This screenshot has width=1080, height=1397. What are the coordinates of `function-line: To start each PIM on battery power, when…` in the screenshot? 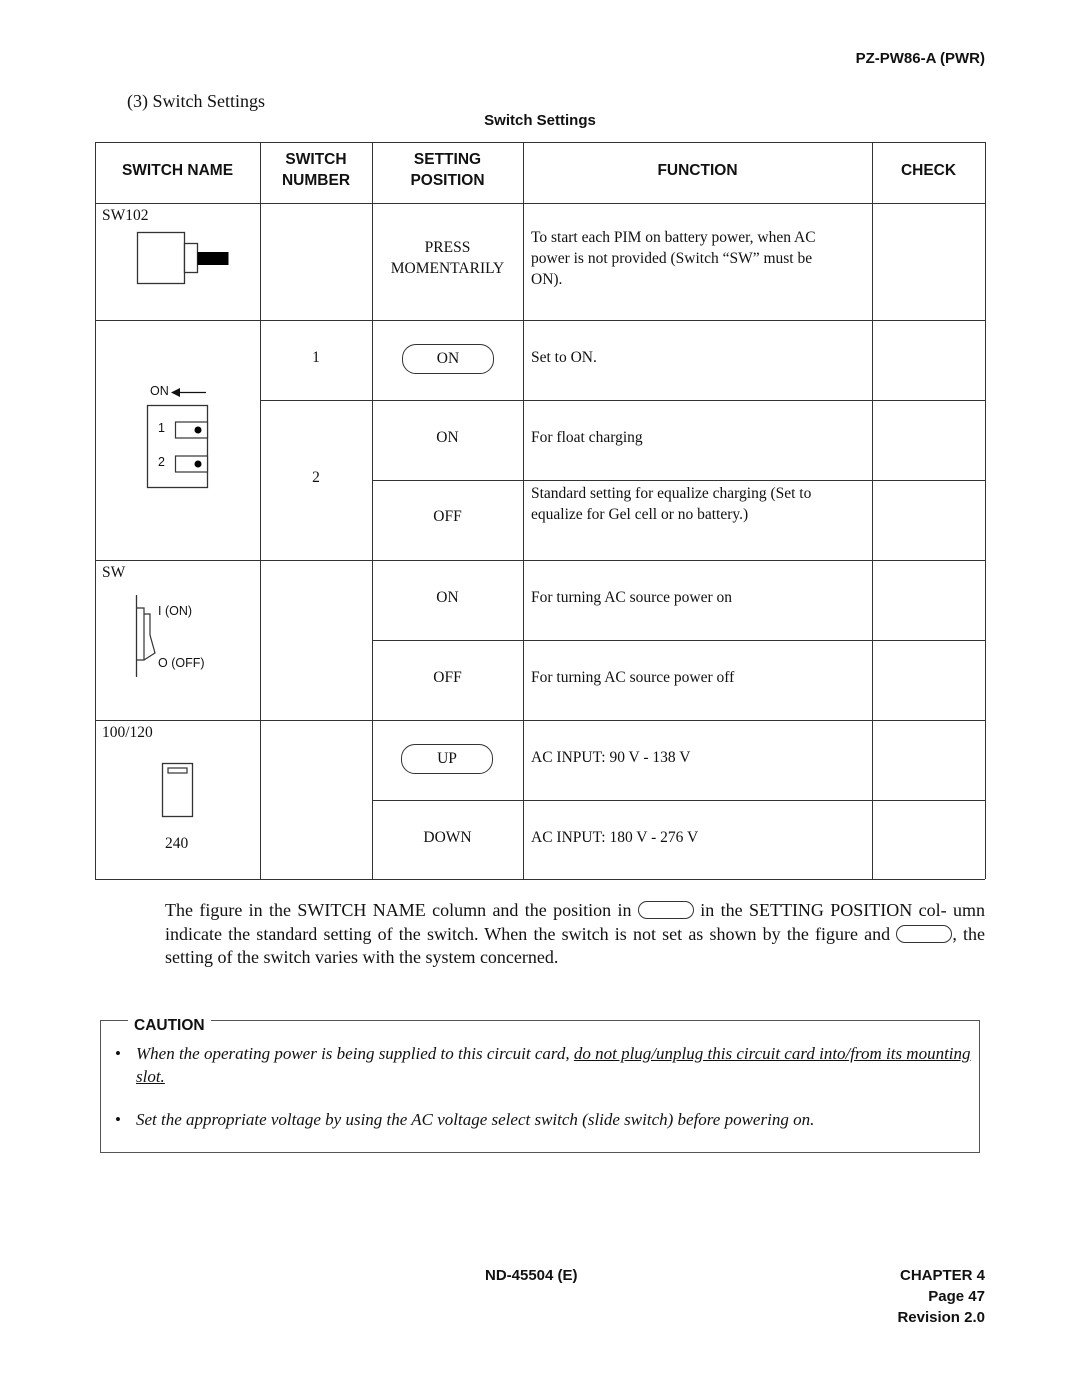 It's located at (673, 237).